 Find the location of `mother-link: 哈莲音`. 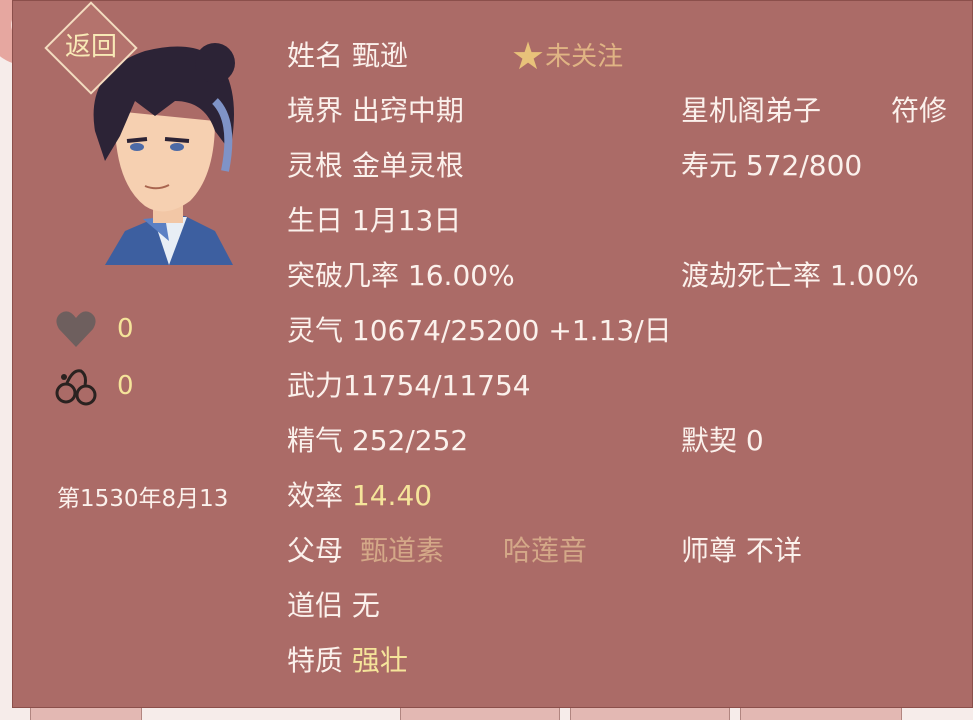

mother-link: 哈莲音 is located at coordinates (545, 551).